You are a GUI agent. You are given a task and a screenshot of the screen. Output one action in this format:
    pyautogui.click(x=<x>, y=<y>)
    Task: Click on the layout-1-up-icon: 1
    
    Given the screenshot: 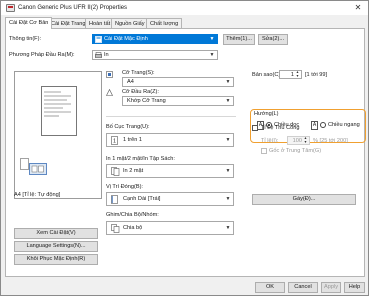 What is the action you would take?
    pyautogui.click(x=114, y=140)
    